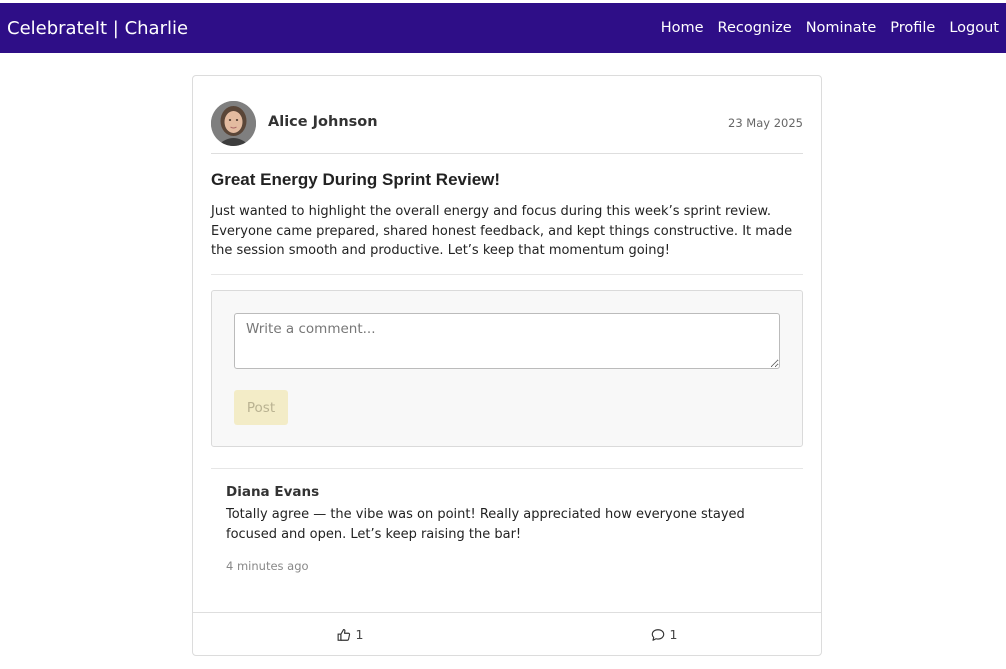  I want to click on post-header: Alice Johnson 23 May 2025, so click(507, 127).